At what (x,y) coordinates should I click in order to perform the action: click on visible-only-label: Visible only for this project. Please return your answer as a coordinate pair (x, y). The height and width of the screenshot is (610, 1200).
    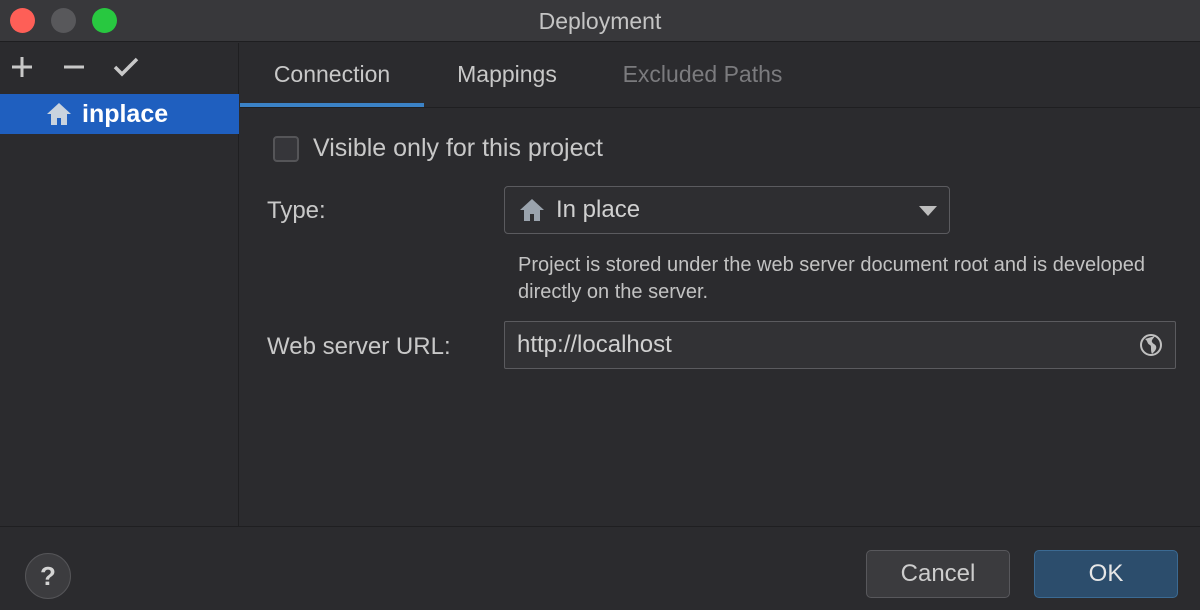
    Looking at the image, I should click on (458, 148).